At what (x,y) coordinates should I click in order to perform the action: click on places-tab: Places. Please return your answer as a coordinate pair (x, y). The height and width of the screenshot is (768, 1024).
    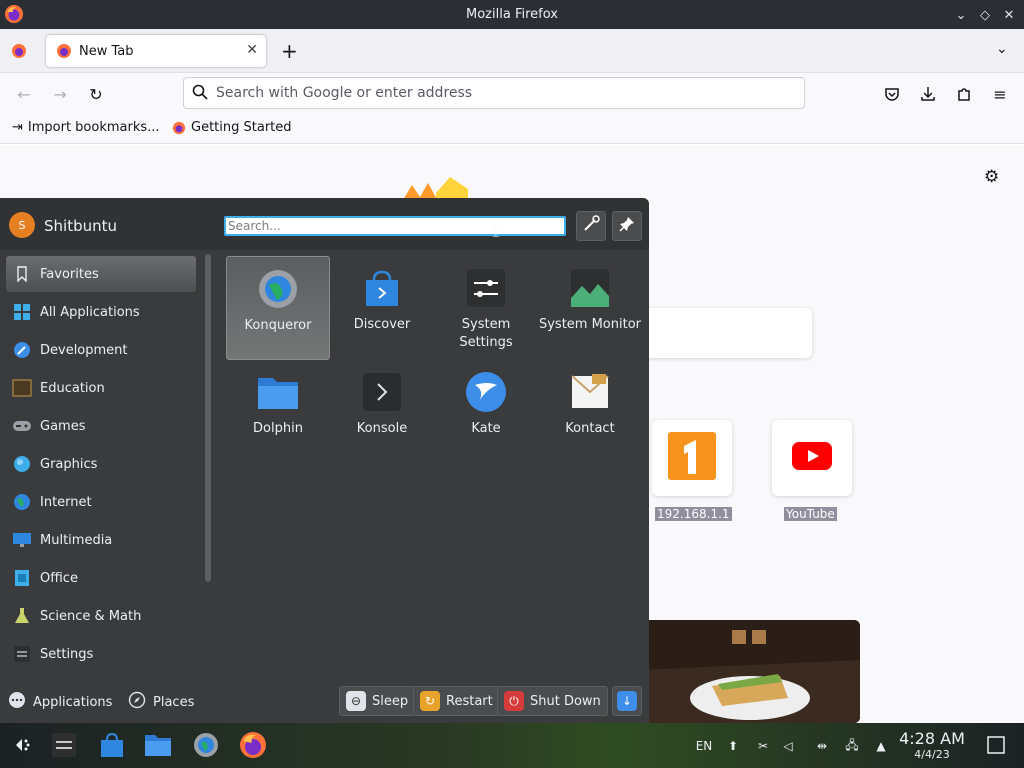
    Looking at the image, I should click on (161, 702).